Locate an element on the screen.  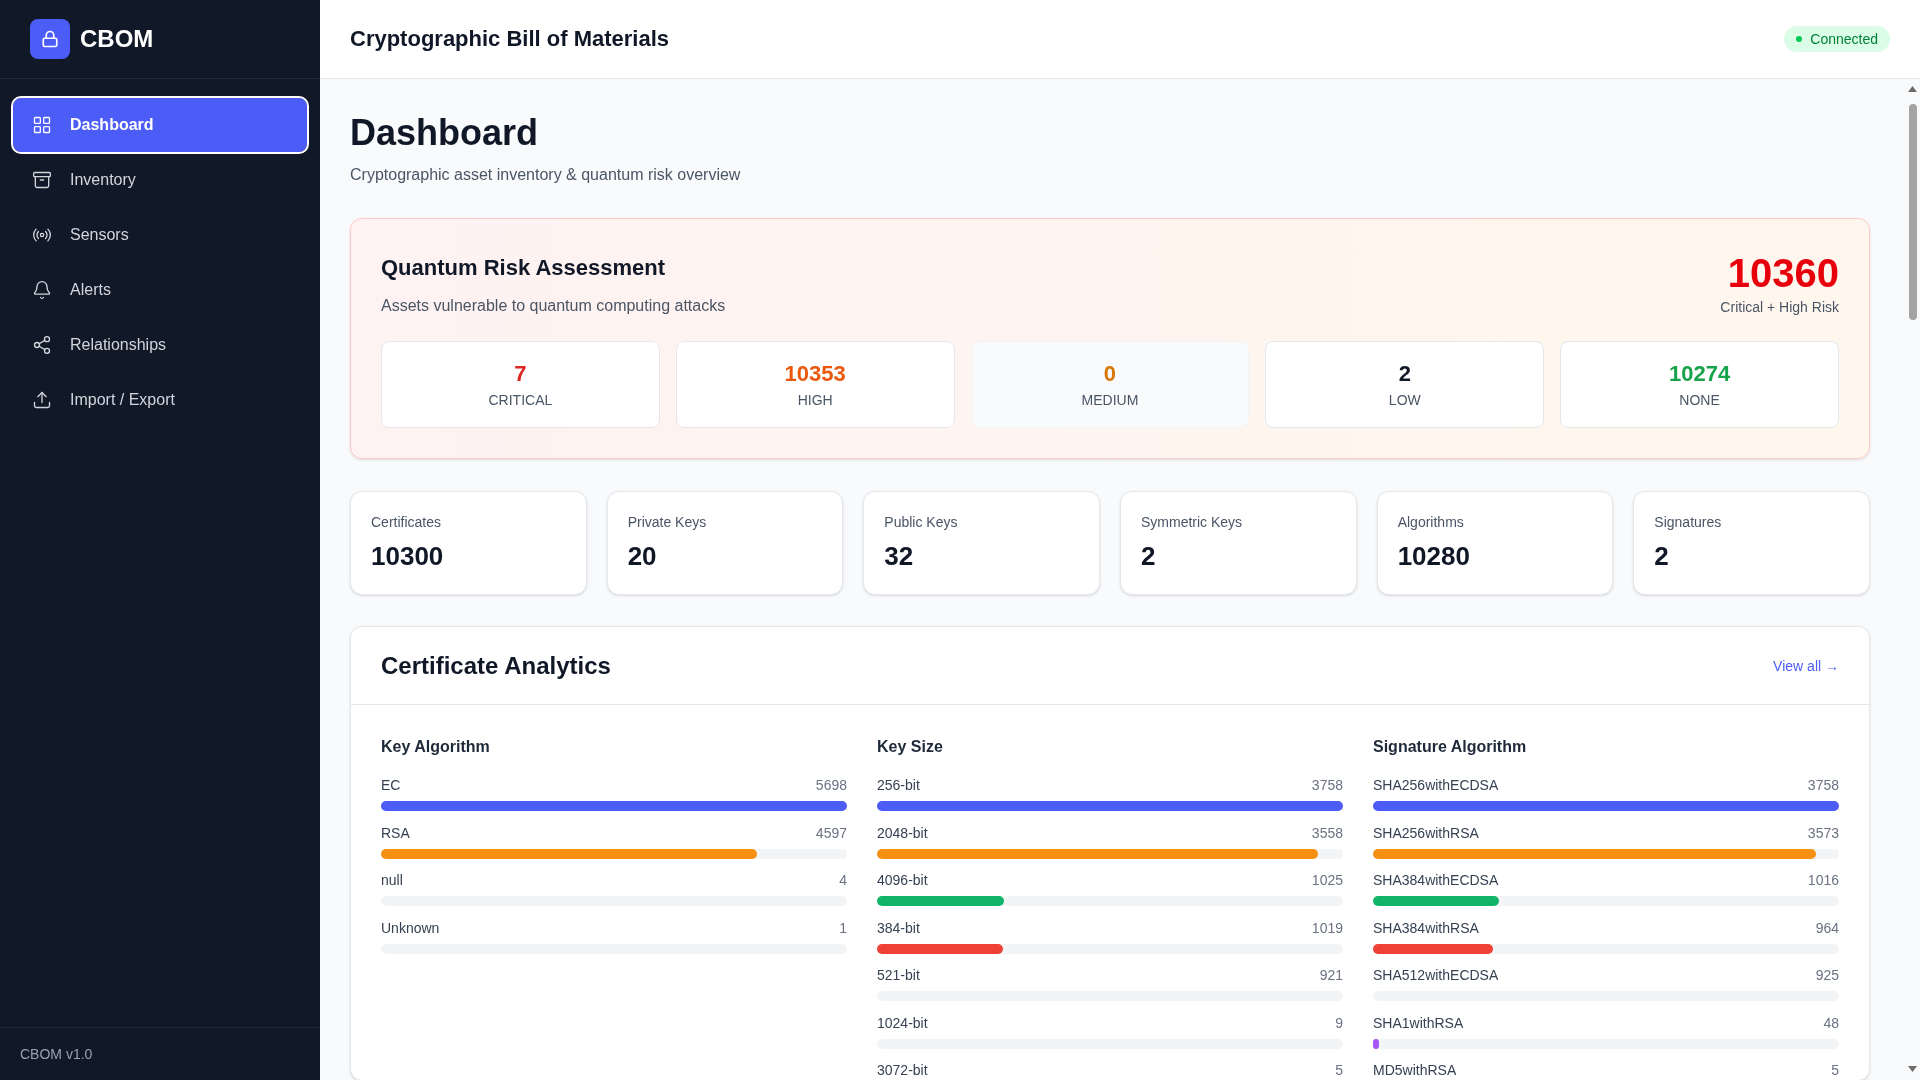
bar-count: 3558 is located at coordinates (1327, 833).